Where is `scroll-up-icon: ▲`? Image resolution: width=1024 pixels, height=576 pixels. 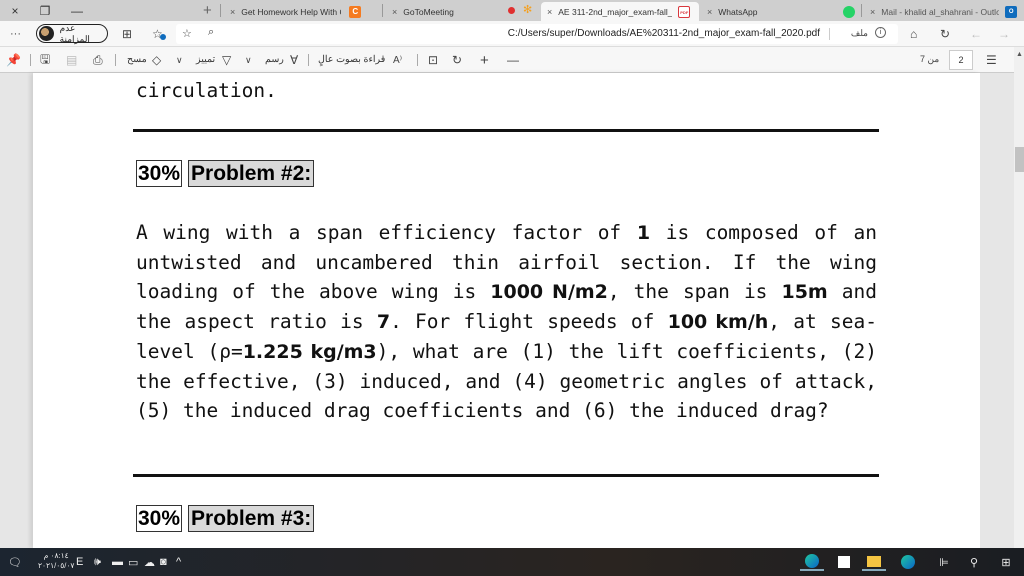
scroll-up-icon: ▲ is located at coordinates (1019, 54).